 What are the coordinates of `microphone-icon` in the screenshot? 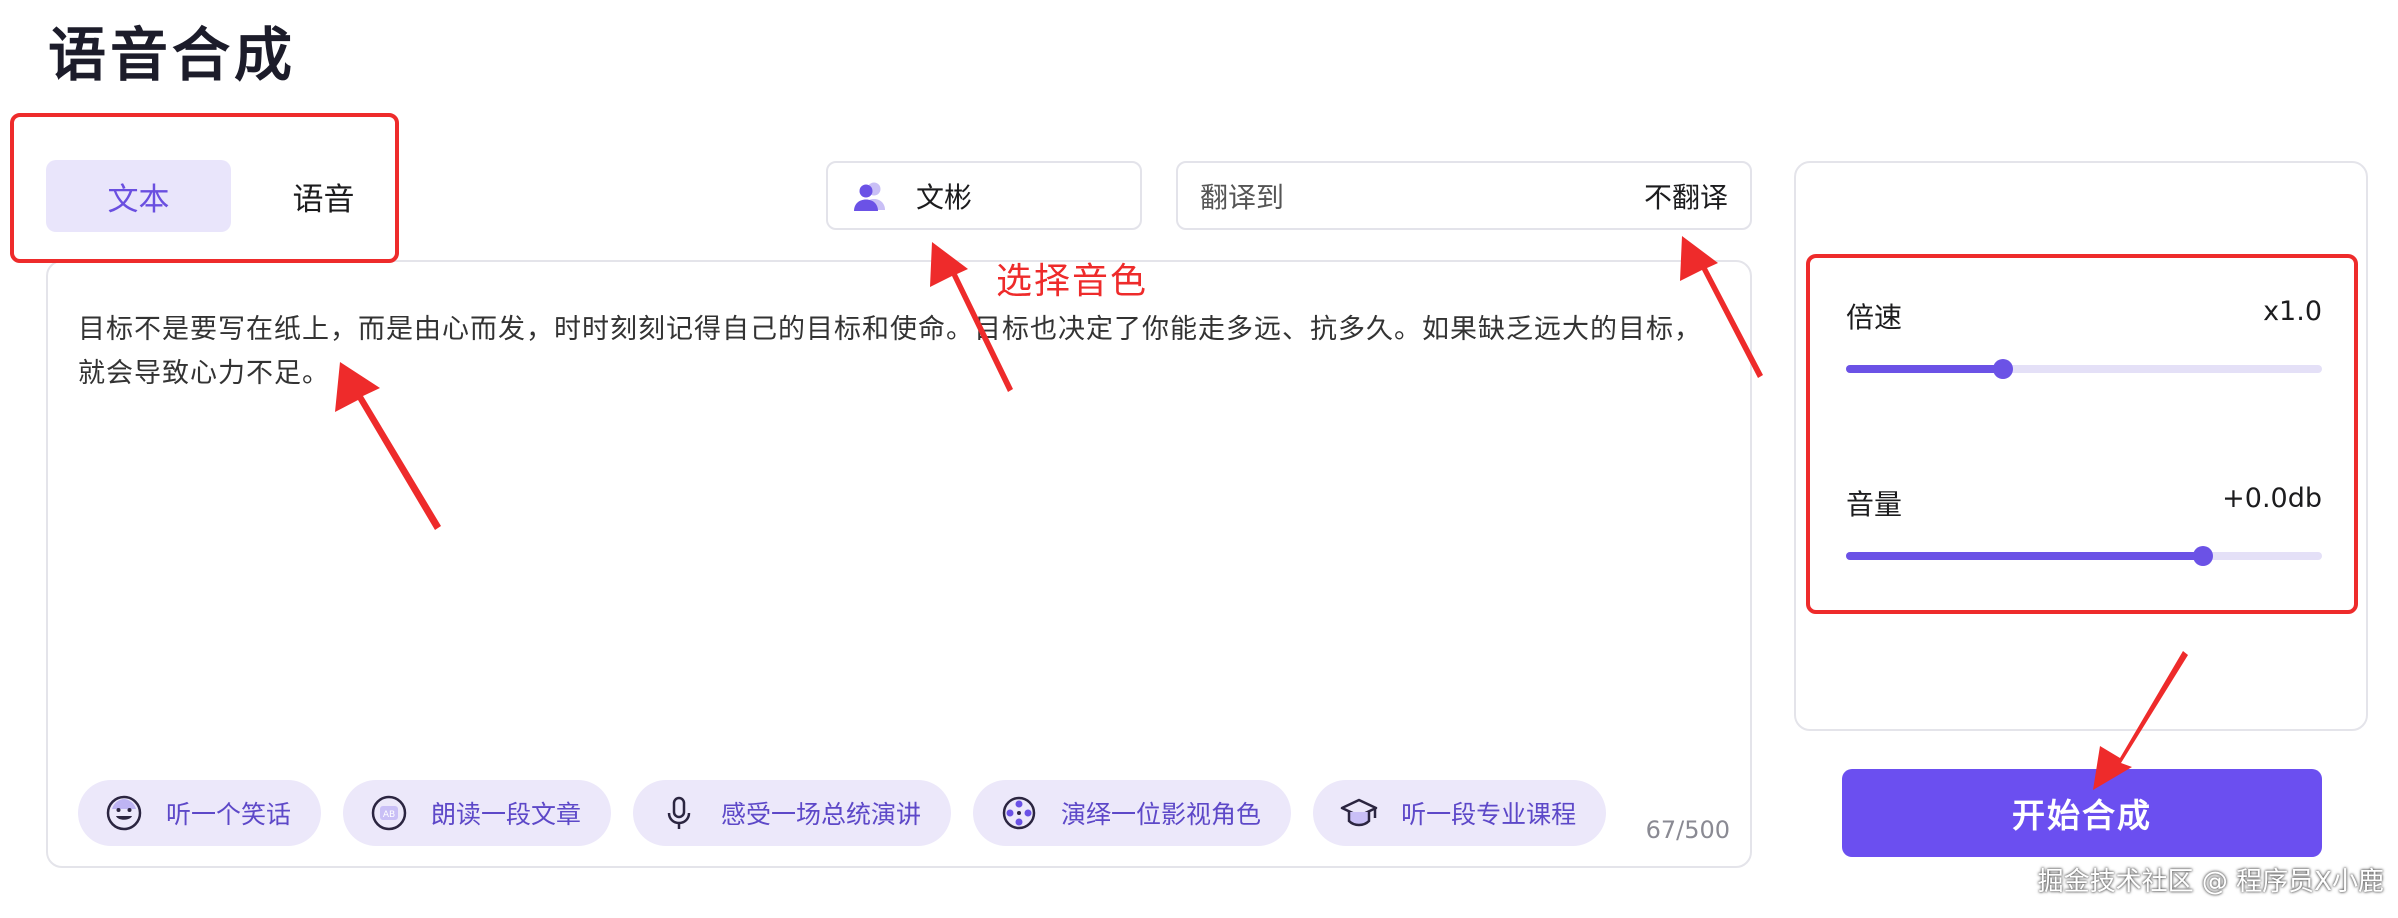 It's located at (679, 812).